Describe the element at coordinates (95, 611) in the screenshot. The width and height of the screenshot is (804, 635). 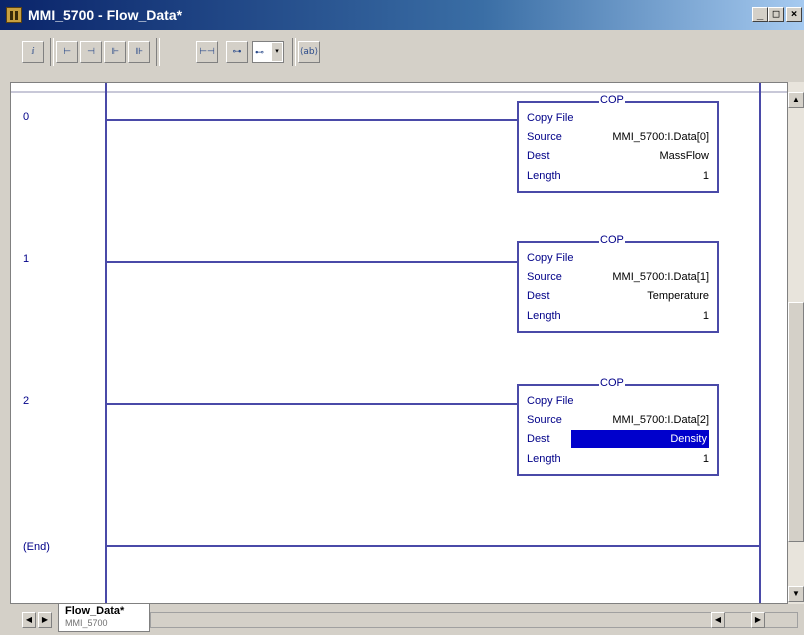
I see `tab-label: Flow_Data*` at that location.